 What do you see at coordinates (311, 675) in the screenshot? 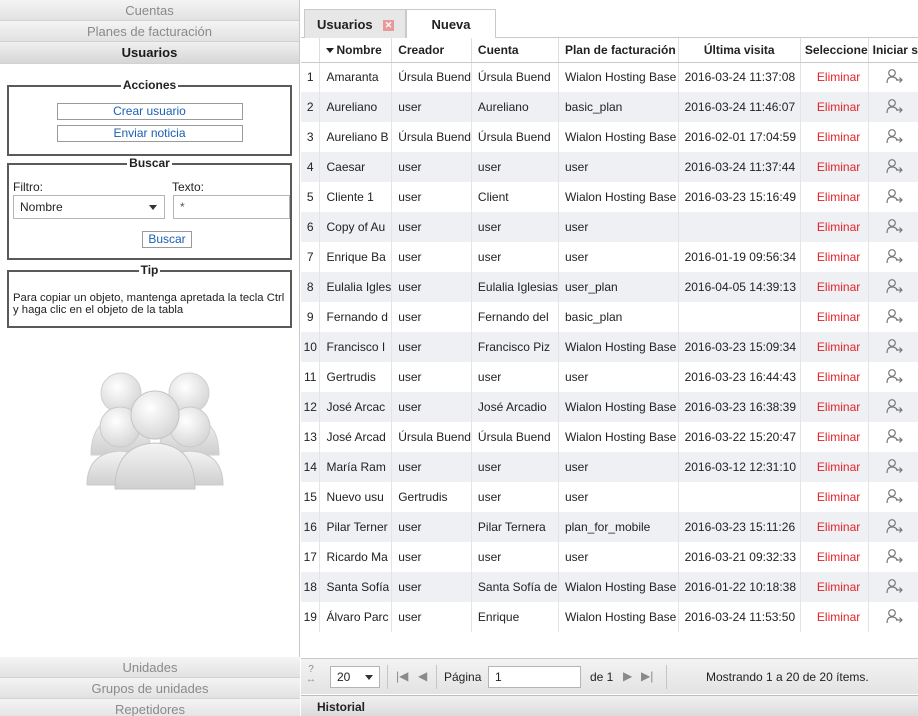
I see `resize-columns-icon: ? ↔` at bounding box center [311, 675].